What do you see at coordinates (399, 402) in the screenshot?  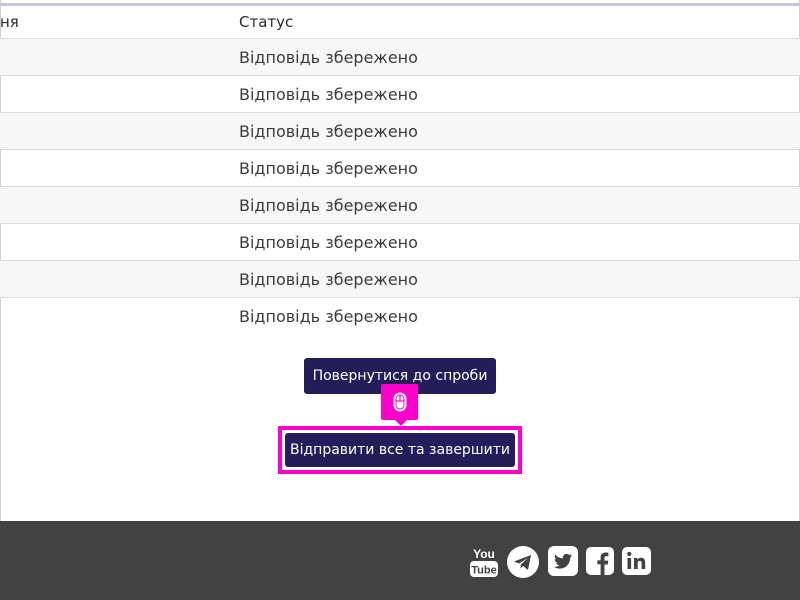 I see `mouse-icon` at bounding box center [399, 402].